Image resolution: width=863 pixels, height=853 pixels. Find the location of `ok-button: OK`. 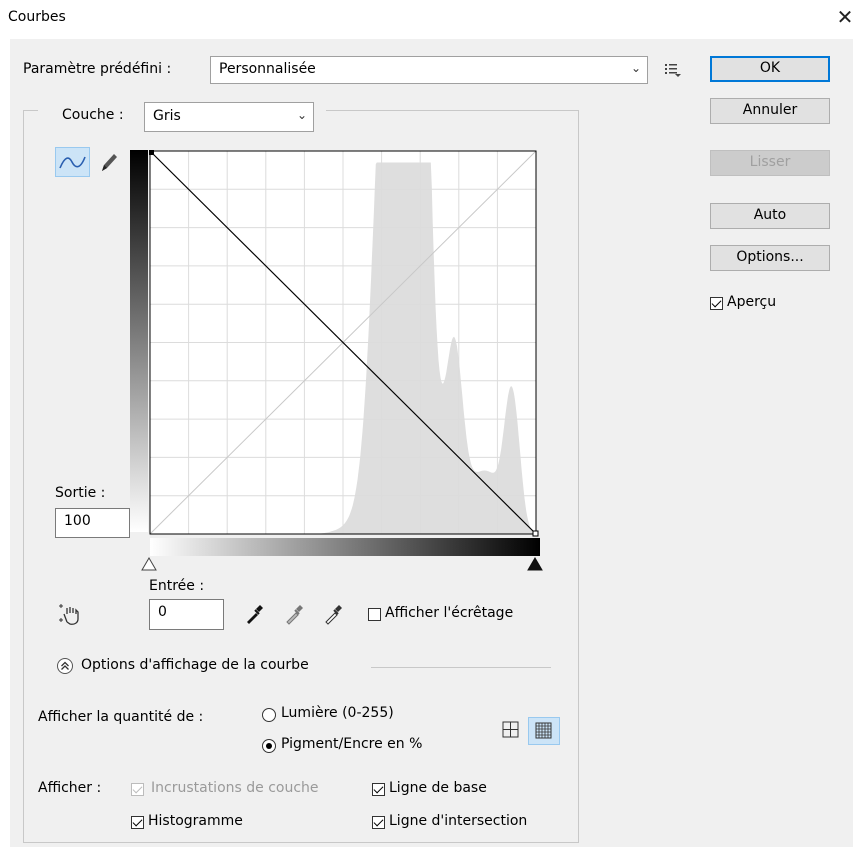

ok-button: OK is located at coordinates (770, 69).